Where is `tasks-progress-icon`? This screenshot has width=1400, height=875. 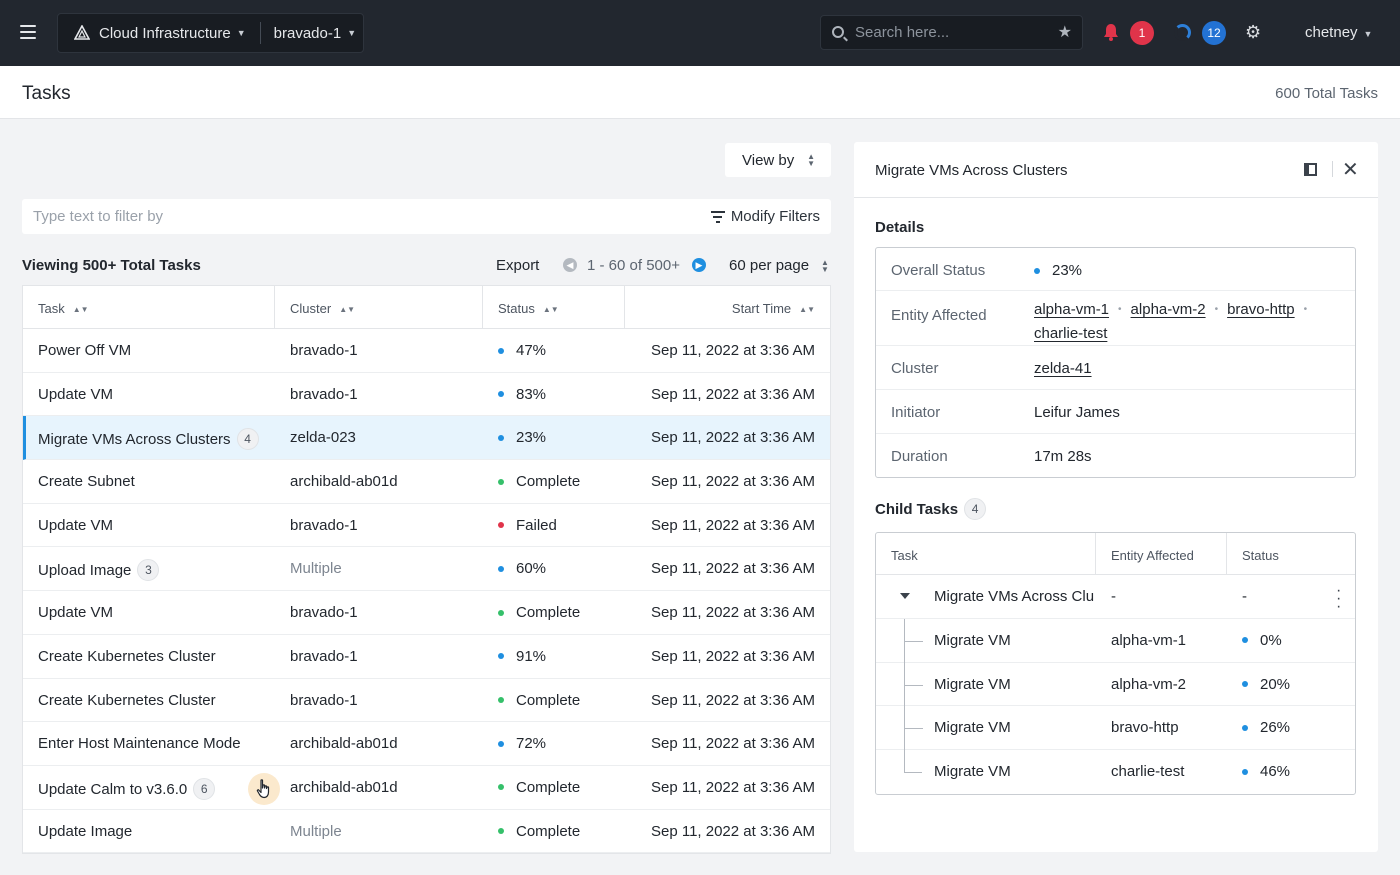
tasks-progress-icon is located at coordinates (1182, 32).